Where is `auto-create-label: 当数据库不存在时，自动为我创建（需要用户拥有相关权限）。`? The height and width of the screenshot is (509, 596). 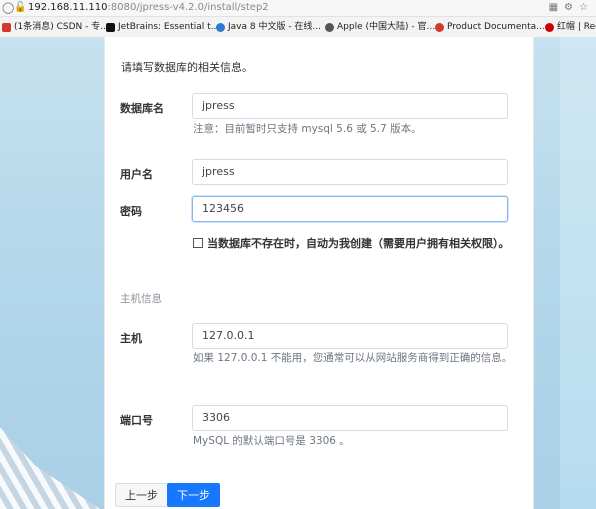
auto-create-label: 当数据库不存在时，自动为我创建（需要用户拥有相关权限）。 is located at coordinates (358, 243).